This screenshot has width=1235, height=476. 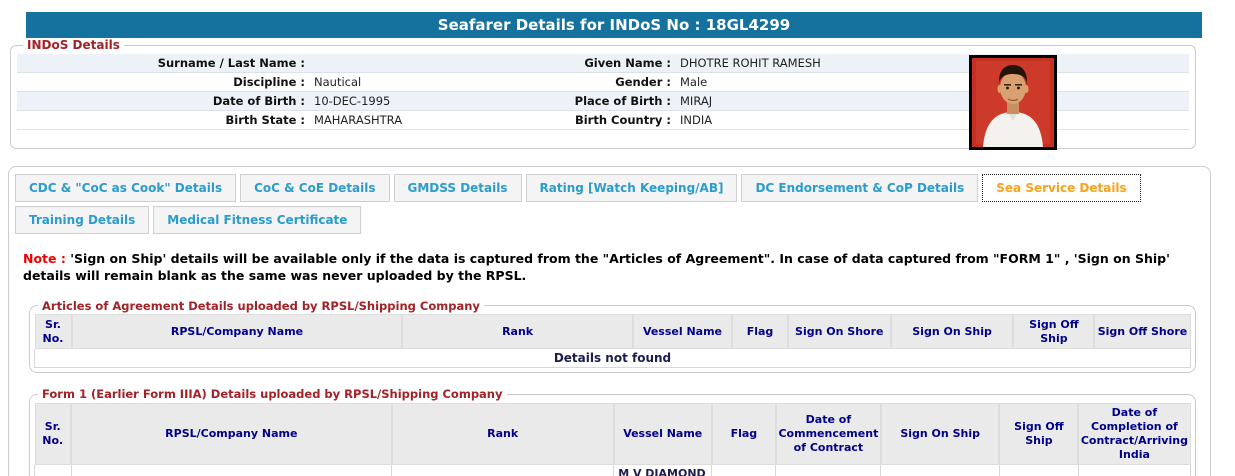 I want to click on tab-gmdss-details: GMDSS Details, so click(x=457, y=188).